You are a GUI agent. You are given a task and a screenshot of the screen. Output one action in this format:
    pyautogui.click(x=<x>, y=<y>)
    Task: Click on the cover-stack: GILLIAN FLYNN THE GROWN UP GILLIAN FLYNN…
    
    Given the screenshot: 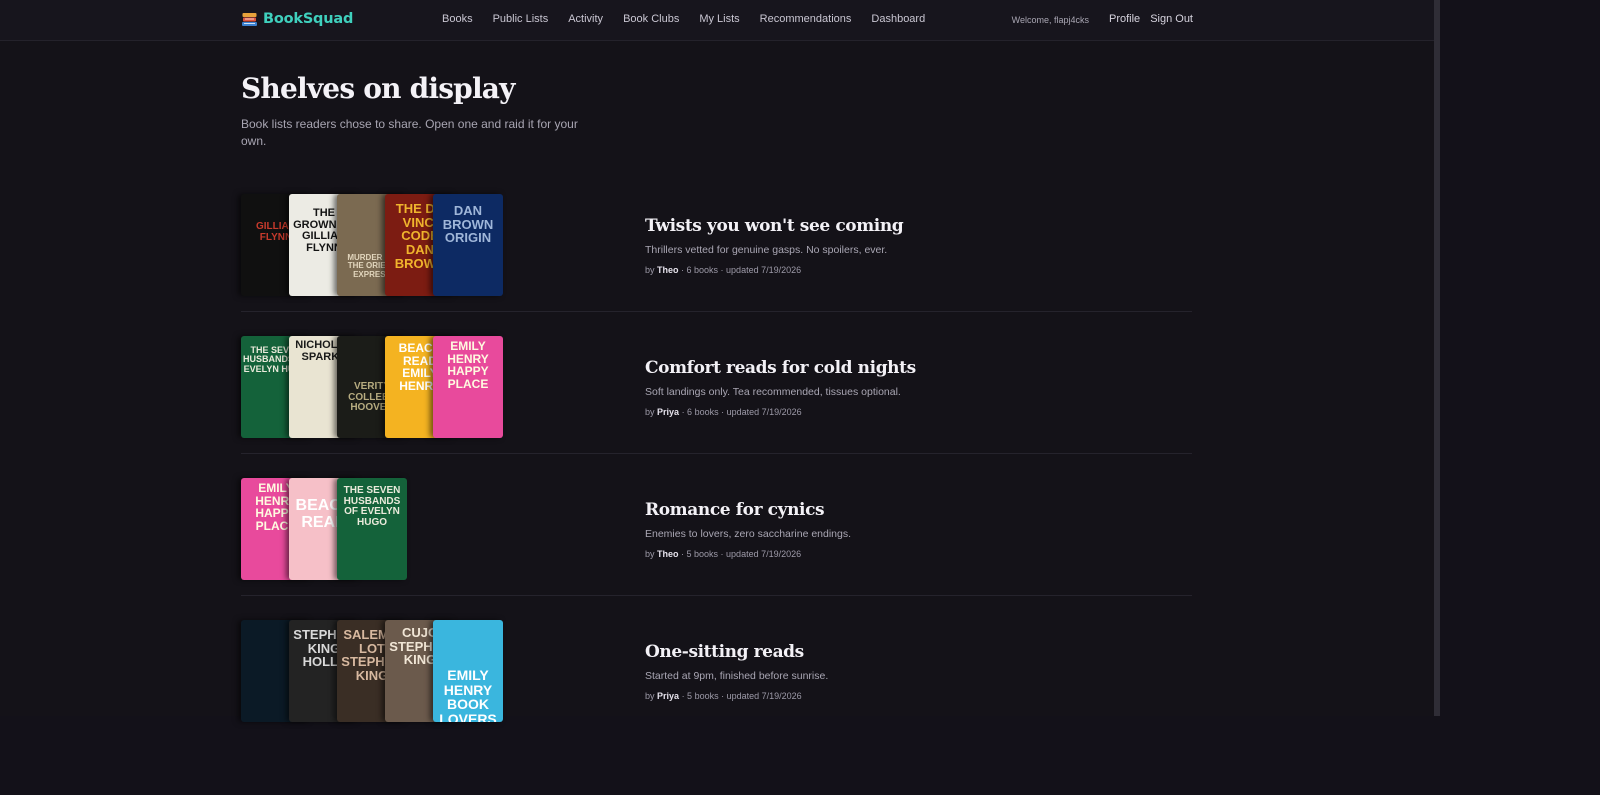 What is the action you would take?
    pyautogui.click(x=376, y=245)
    